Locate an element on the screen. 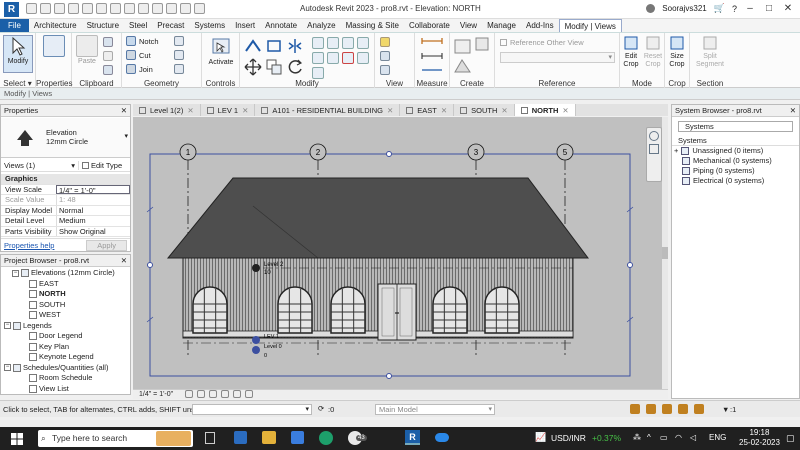 This screenshot has width=800, height=450. language-indicator: ENG is located at coordinates (717, 437).